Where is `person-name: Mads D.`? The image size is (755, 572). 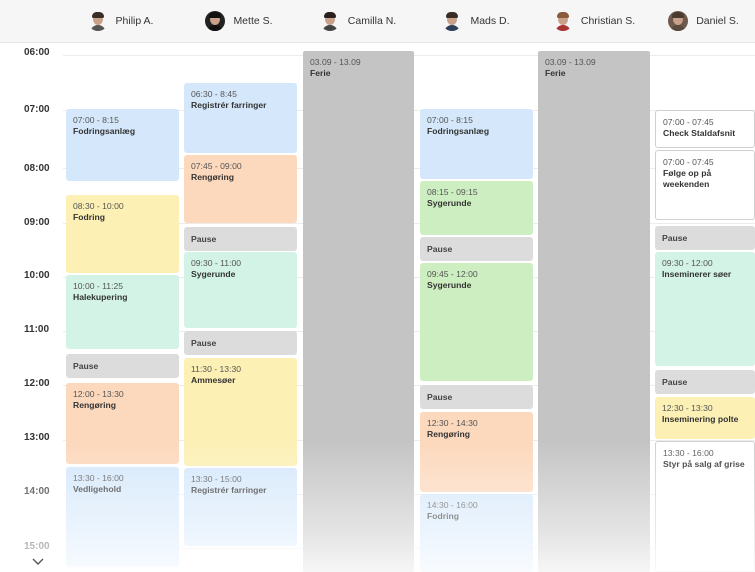 person-name: Mads D. is located at coordinates (490, 21).